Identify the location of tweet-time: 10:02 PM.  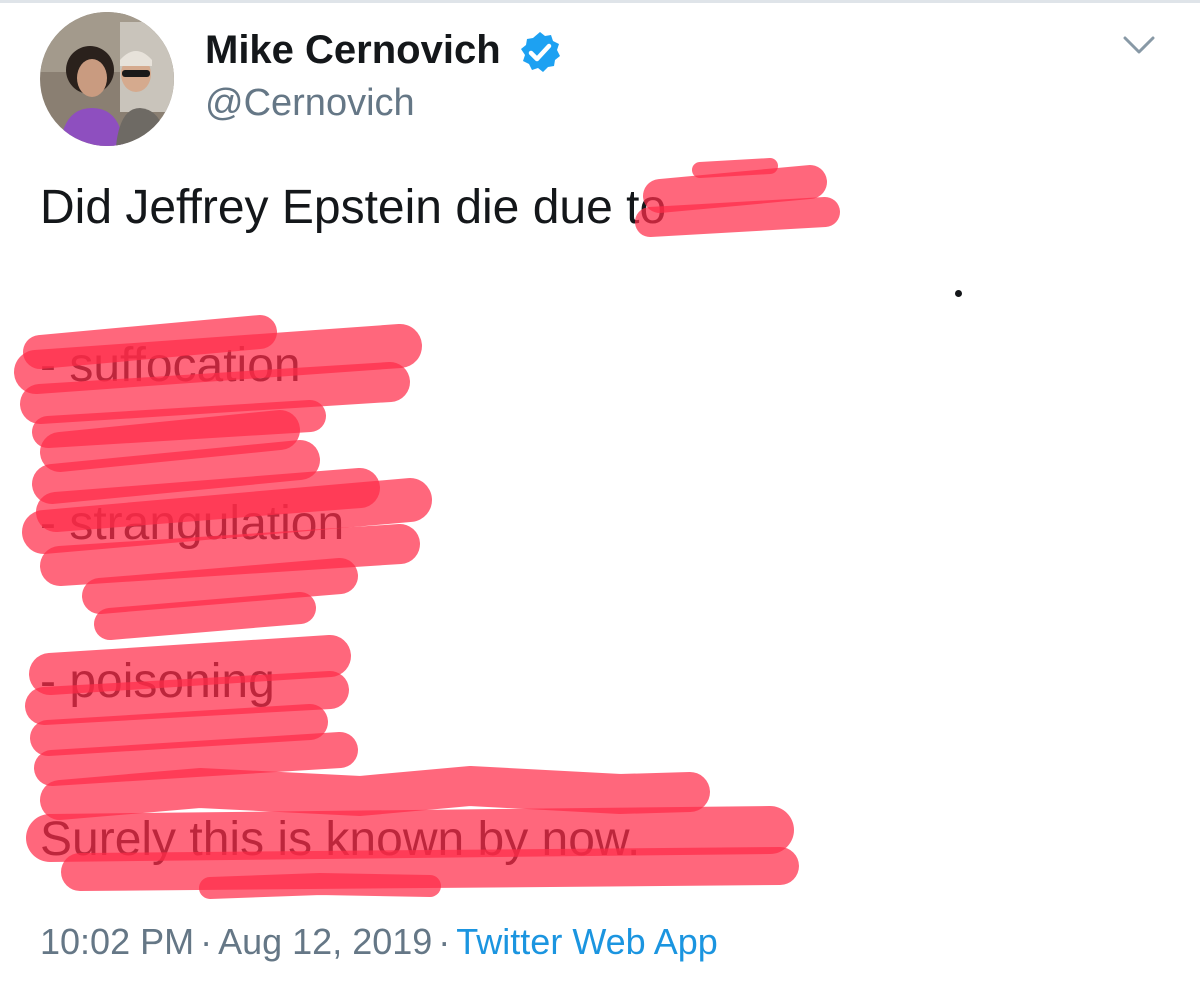
(117, 941).